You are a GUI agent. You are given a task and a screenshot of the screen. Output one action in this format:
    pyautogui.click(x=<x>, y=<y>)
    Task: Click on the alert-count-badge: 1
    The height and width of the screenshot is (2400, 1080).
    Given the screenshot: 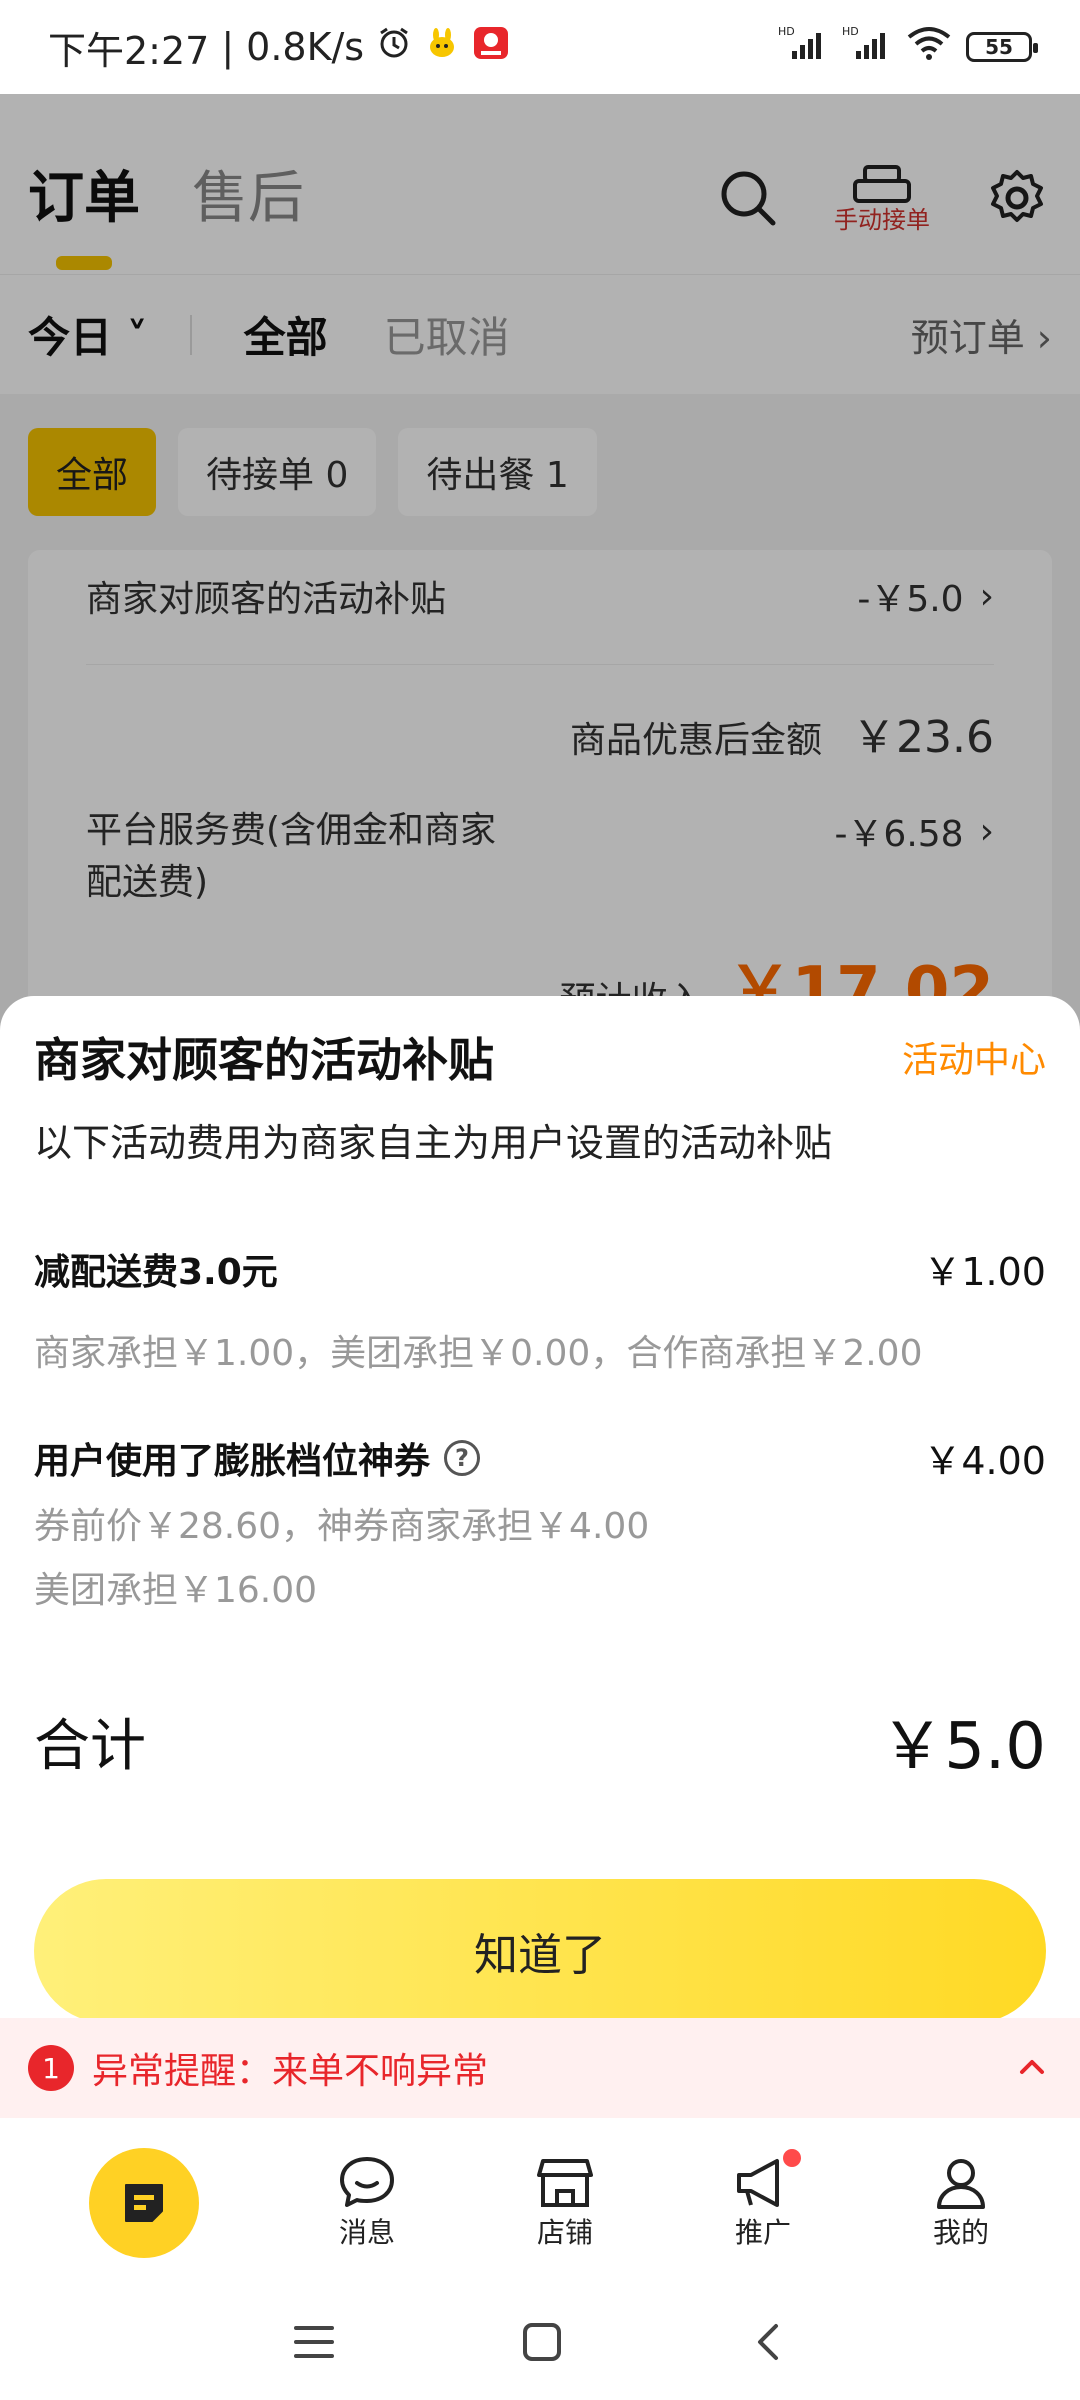 What is the action you would take?
    pyautogui.click(x=51, y=2068)
    